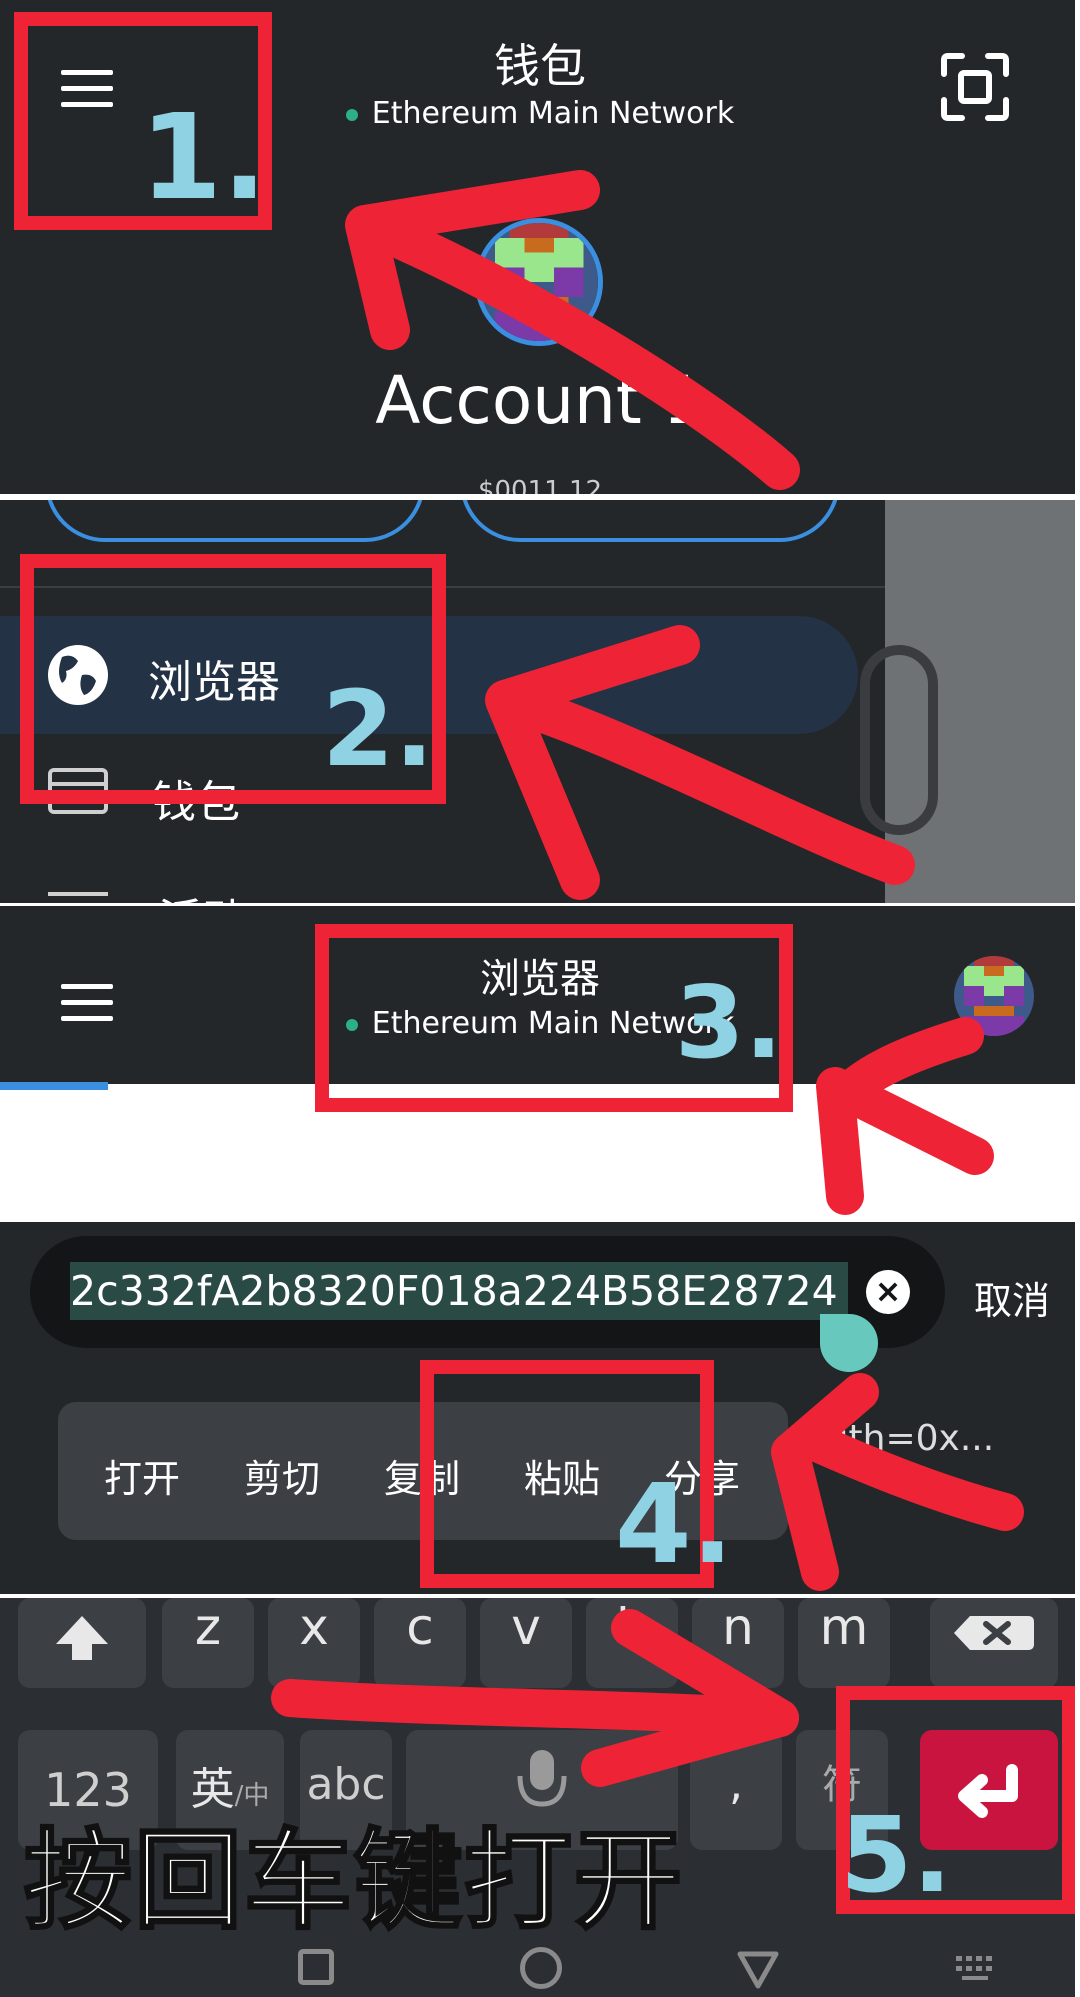 This screenshot has width=1080, height=1997. What do you see at coordinates (541, 1968) in the screenshot?
I see `nav-home-icon` at bounding box center [541, 1968].